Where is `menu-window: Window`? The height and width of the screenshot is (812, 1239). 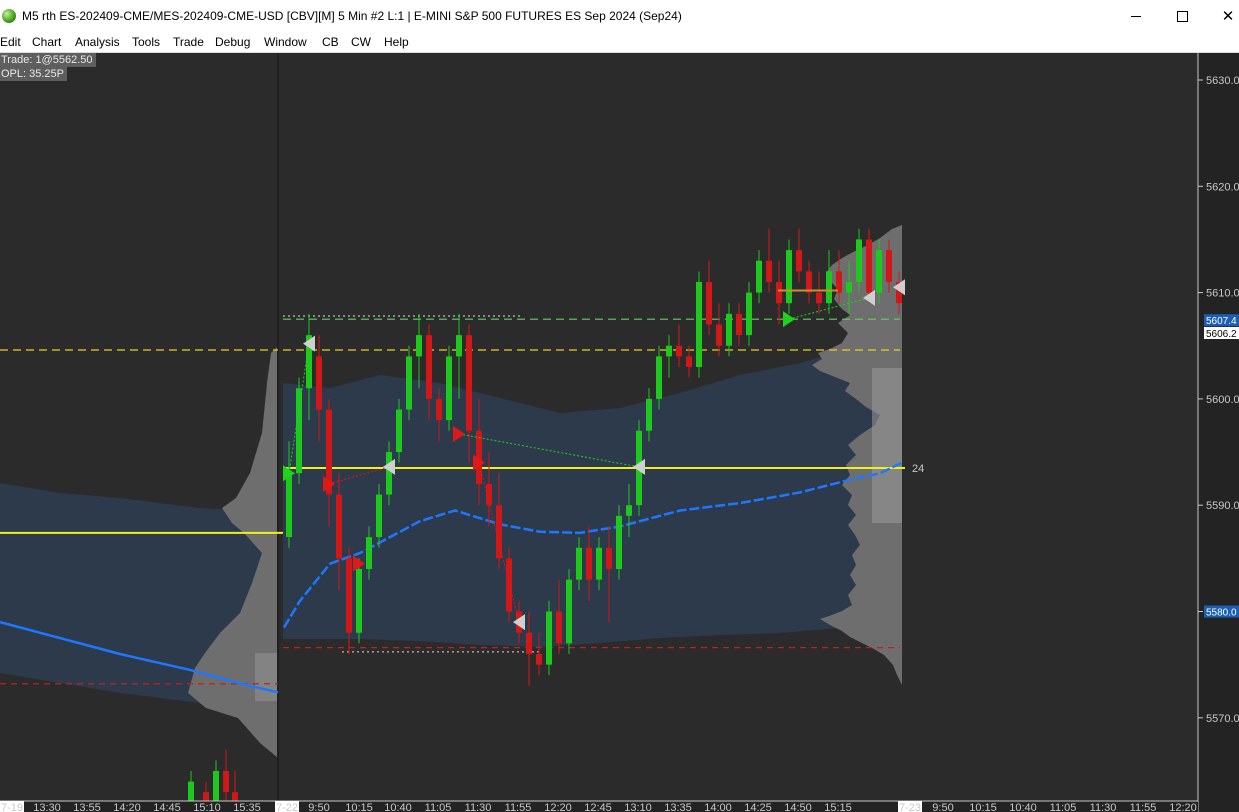
menu-window: Window is located at coordinates (285, 42).